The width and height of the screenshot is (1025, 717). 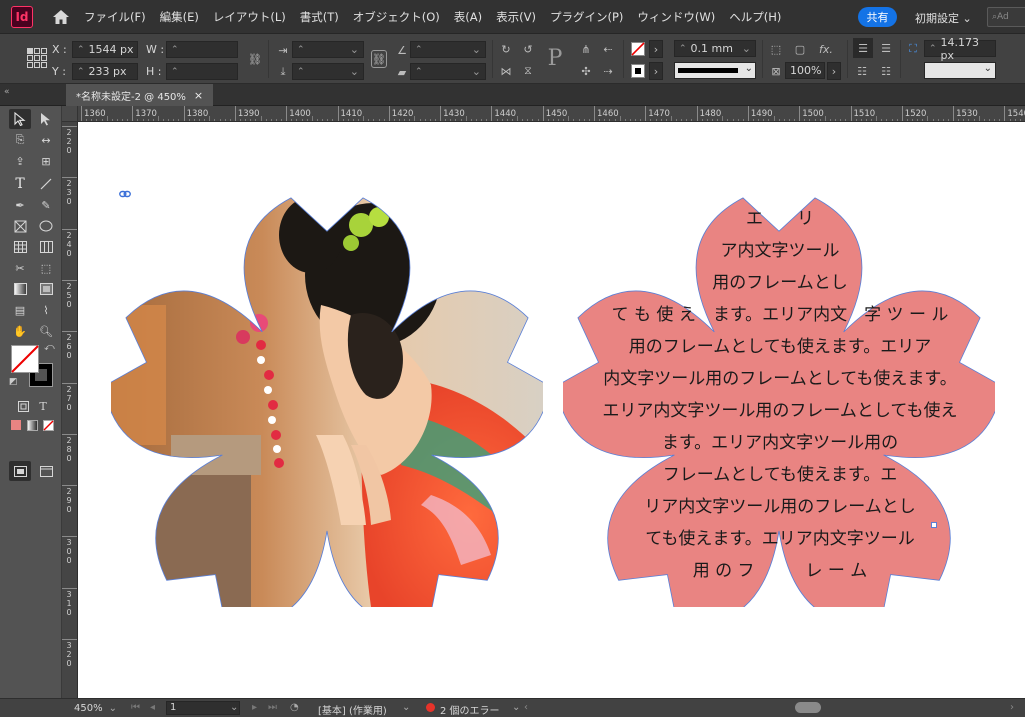 I want to click on effects-icon: fx., so click(x=826, y=49).